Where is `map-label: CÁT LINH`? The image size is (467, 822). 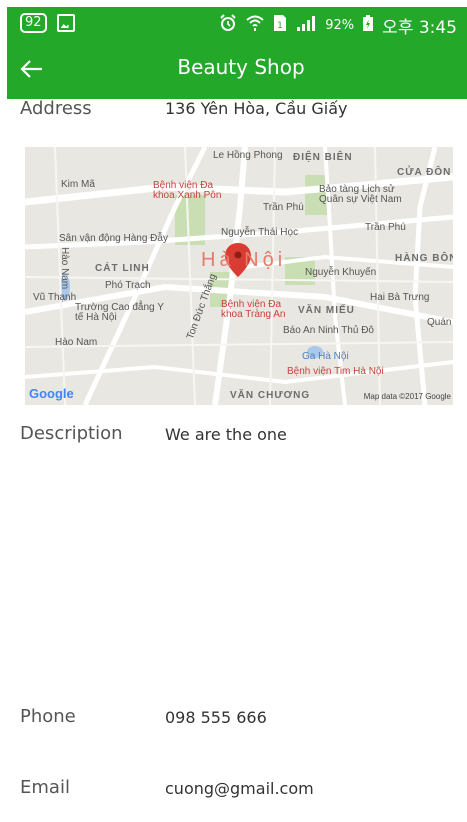
map-label: CÁT LINH is located at coordinates (122, 268).